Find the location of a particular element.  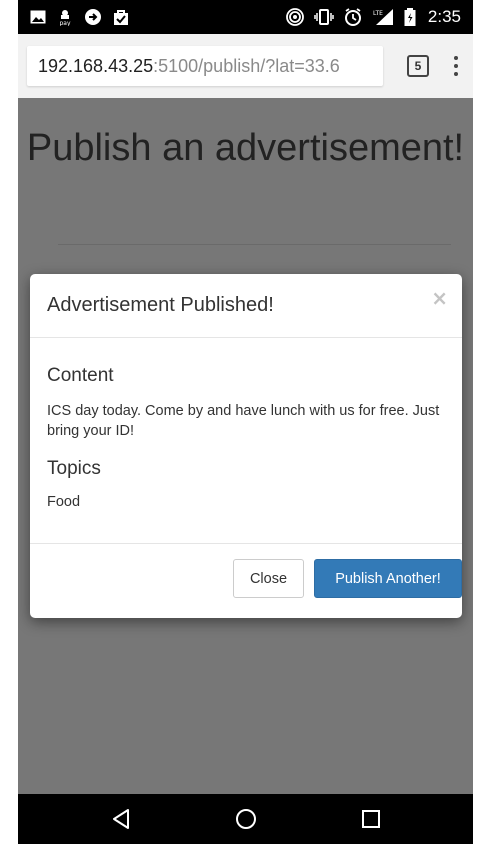

overflow-menu-icon is located at coordinates (456, 66).